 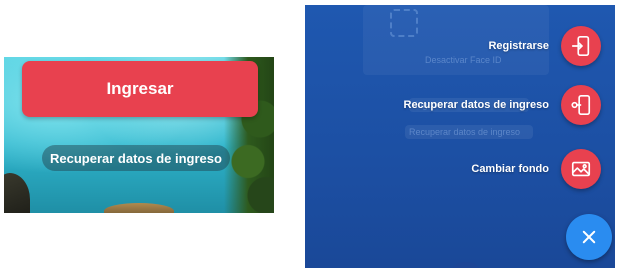 What do you see at coordinates (476, 105) in the screenshot?
I see `menu-item-recover-label: Recuperar datos de ingreso` at bounding box center [476, 105].